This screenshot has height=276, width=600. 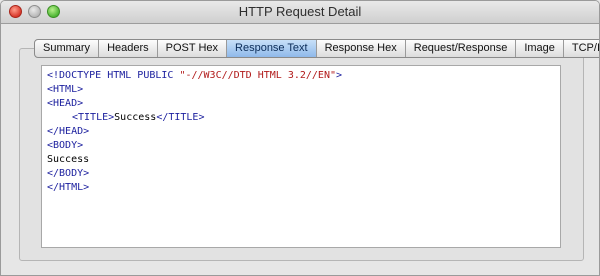 What do you see at coordinates (271, 48) in the screenshot?
I see `tab-response-text: Response Text` at bounding box center [271, 48].